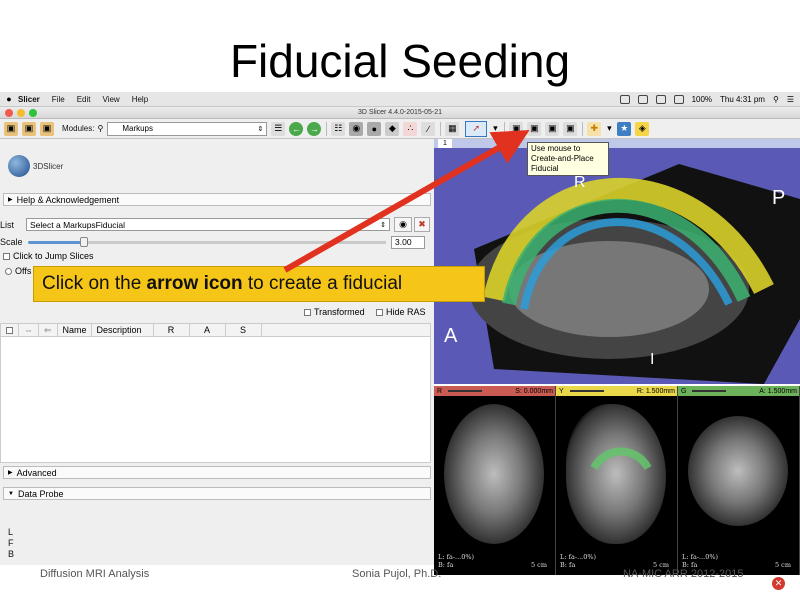  What do you see at coordinates (583, 128) in the screenshot?
I see `toolbar-separator` at bounding box center [583, 128].